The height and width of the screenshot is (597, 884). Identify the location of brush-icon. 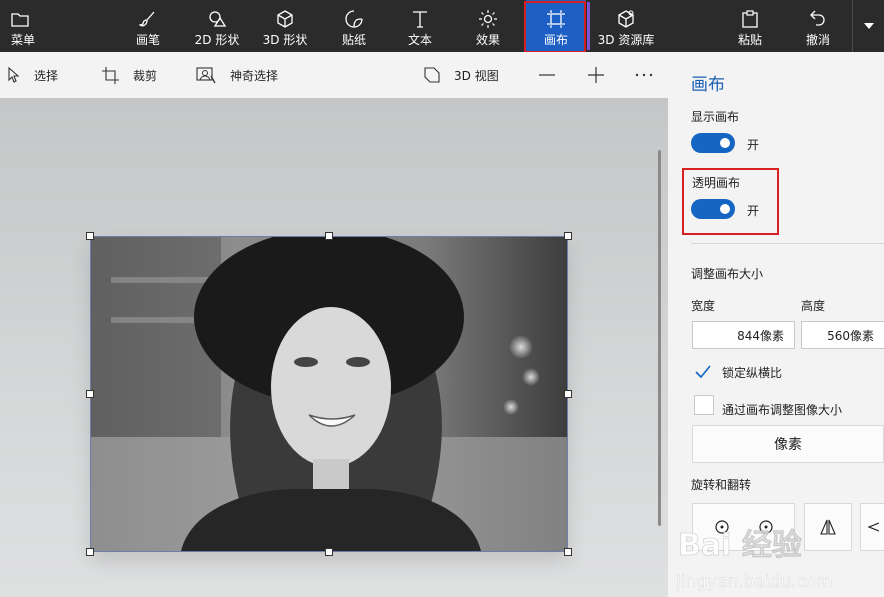
(148, 19).